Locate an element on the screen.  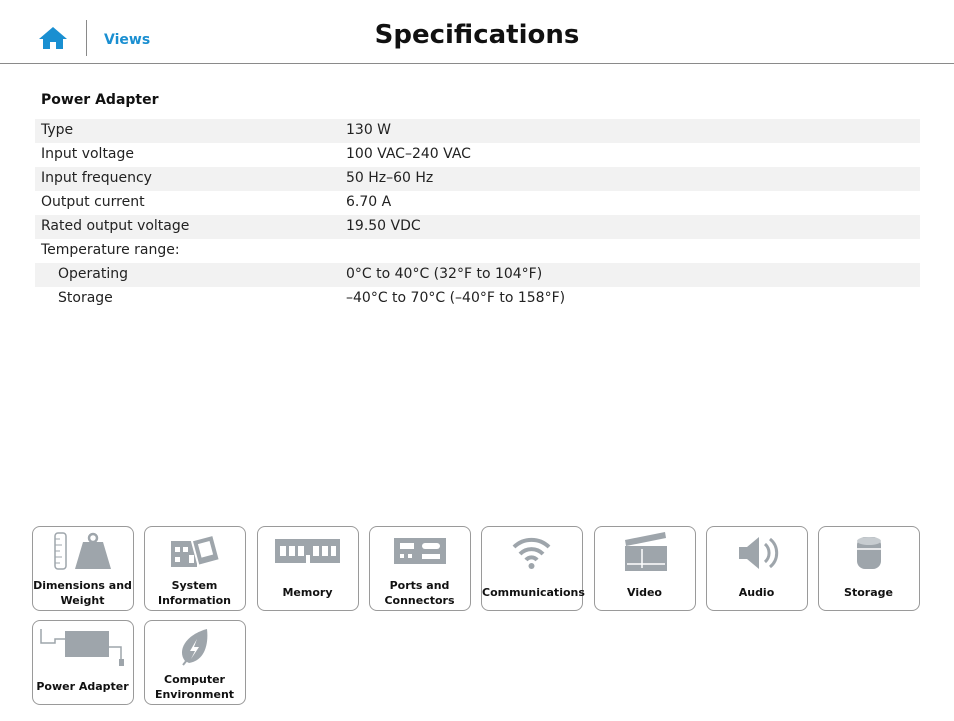
row-value: –40°C to 70°C (–40°F to 158°F) is located at coordinates (456, 298).